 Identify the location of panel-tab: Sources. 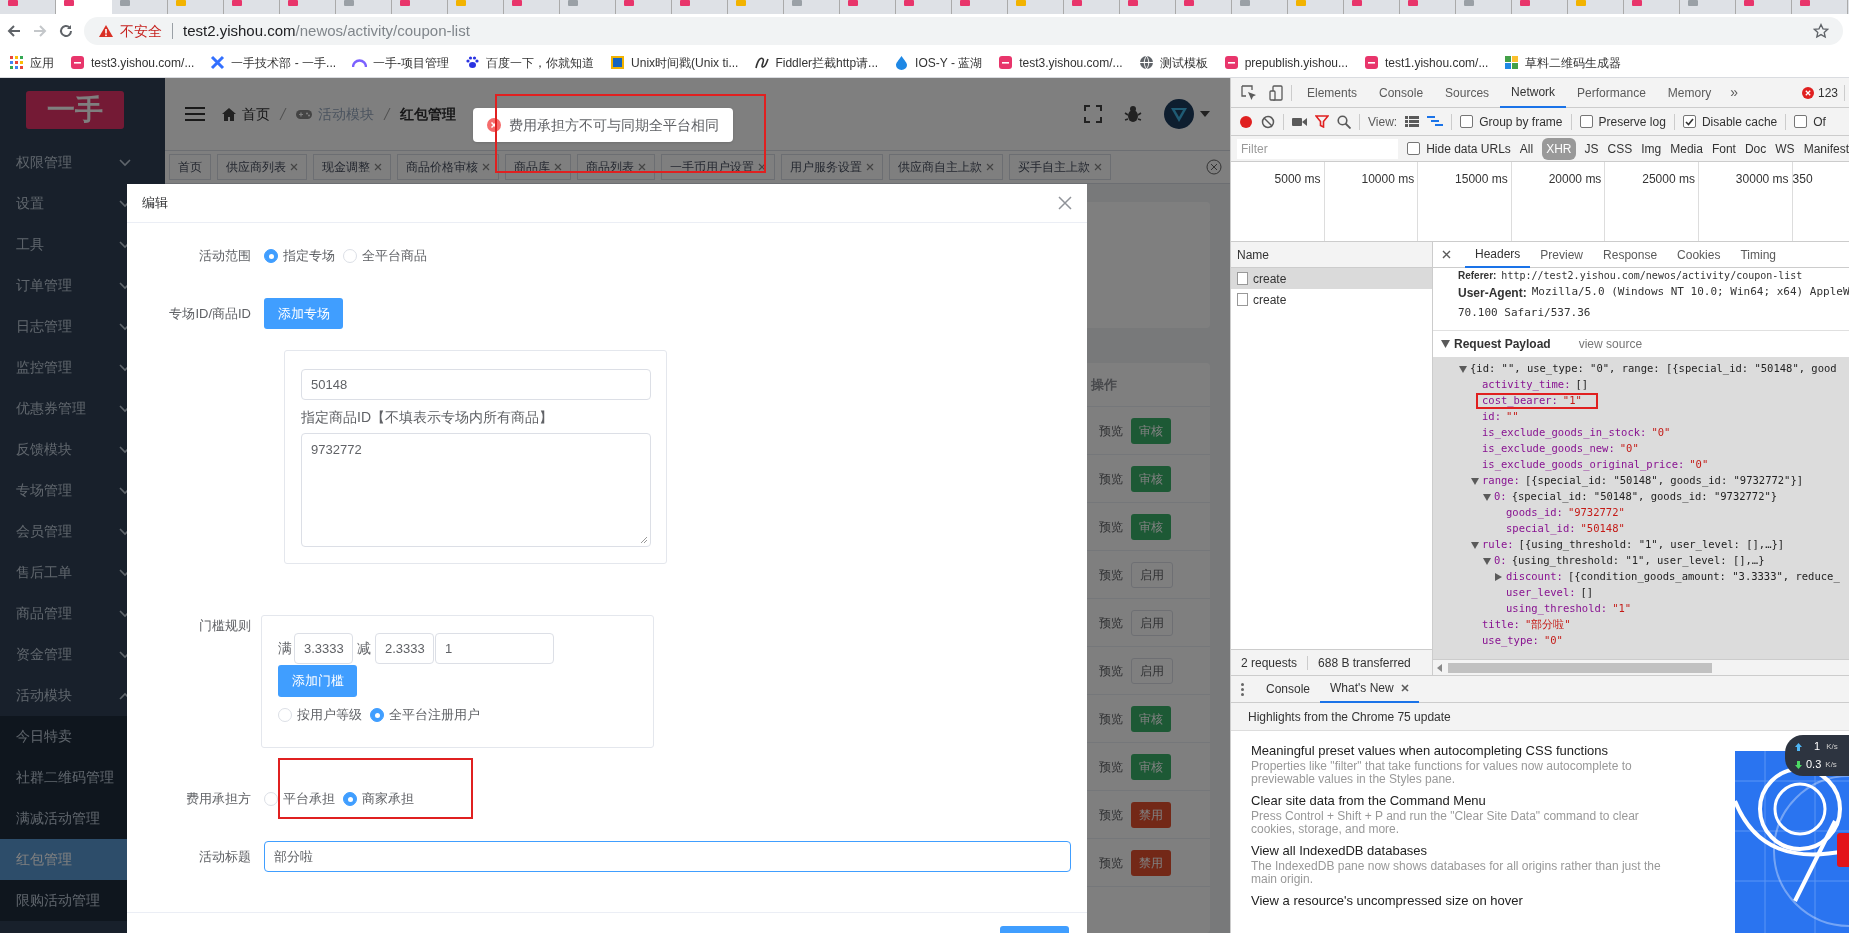
(1467, 93).